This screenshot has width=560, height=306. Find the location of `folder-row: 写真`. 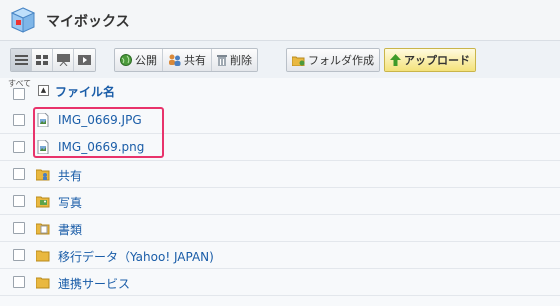

folder-row: 写真 is located at coordinates (280, 201).